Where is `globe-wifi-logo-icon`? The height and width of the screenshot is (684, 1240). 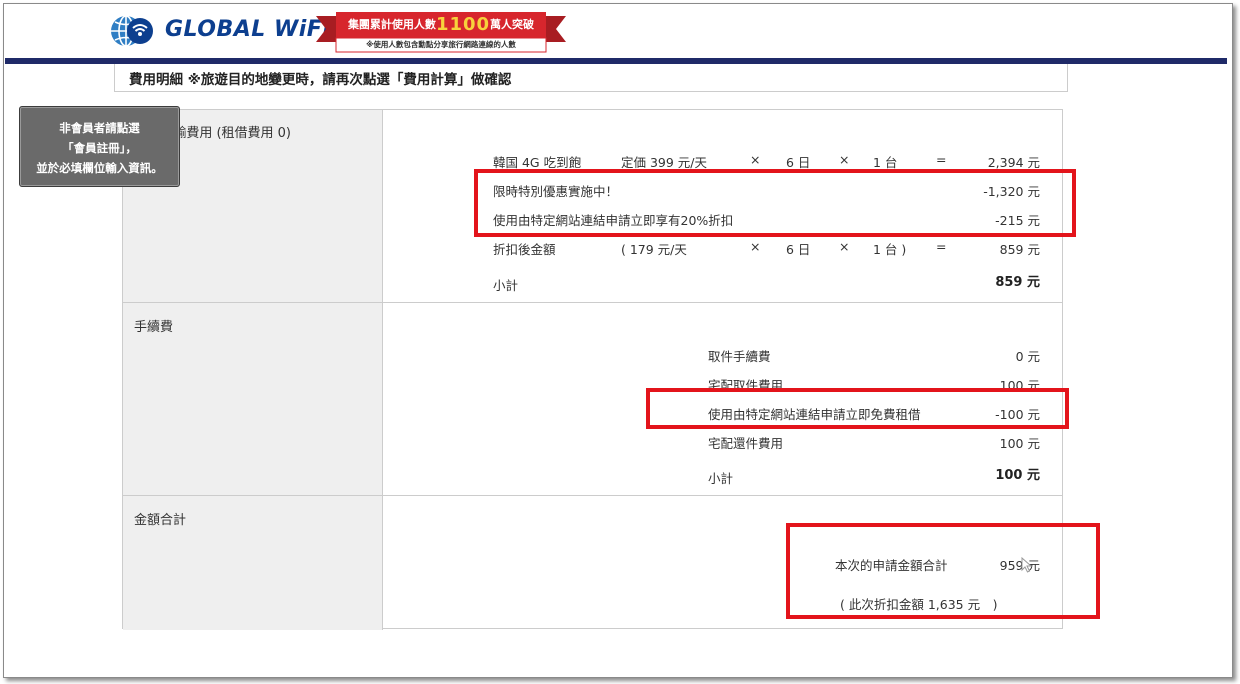 globe-wifi-logo-icon is located at coordinates (132, 31).